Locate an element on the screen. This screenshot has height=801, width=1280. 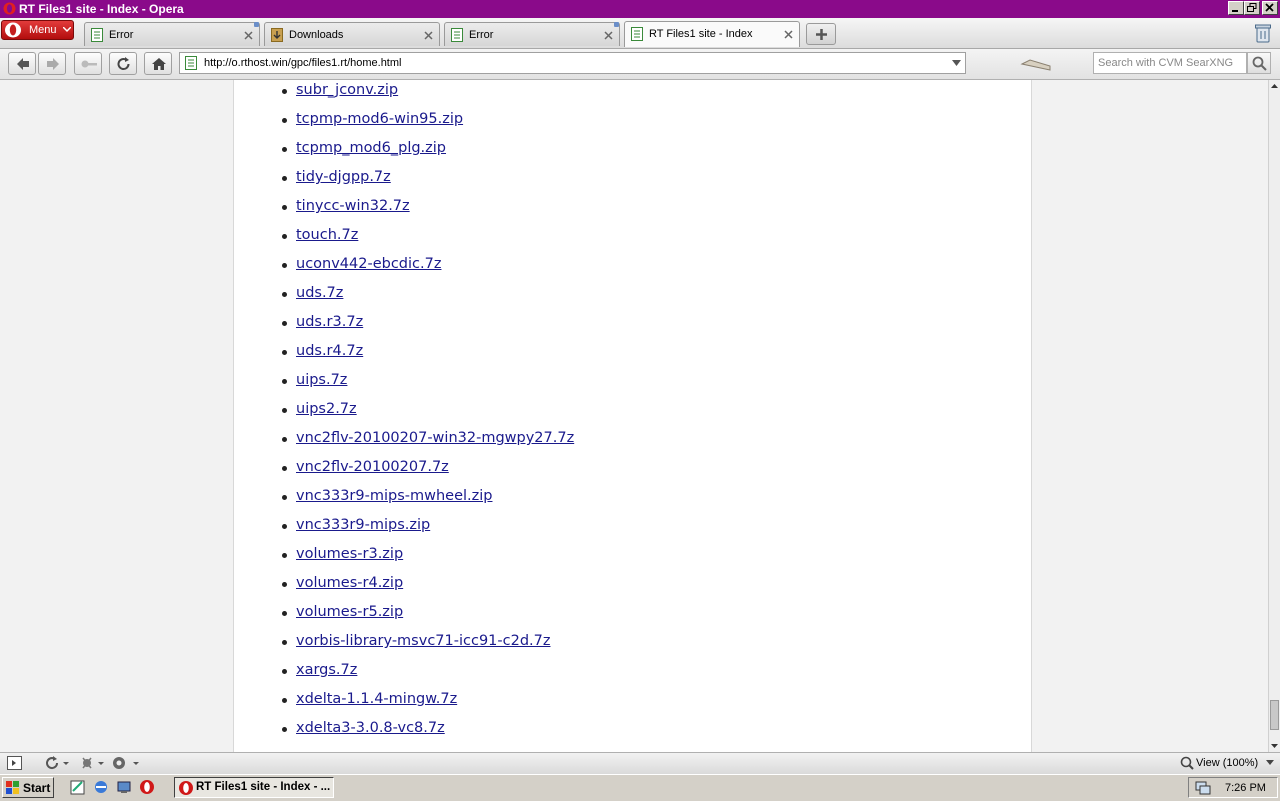
wand-button is located at coordinates (88, 63).